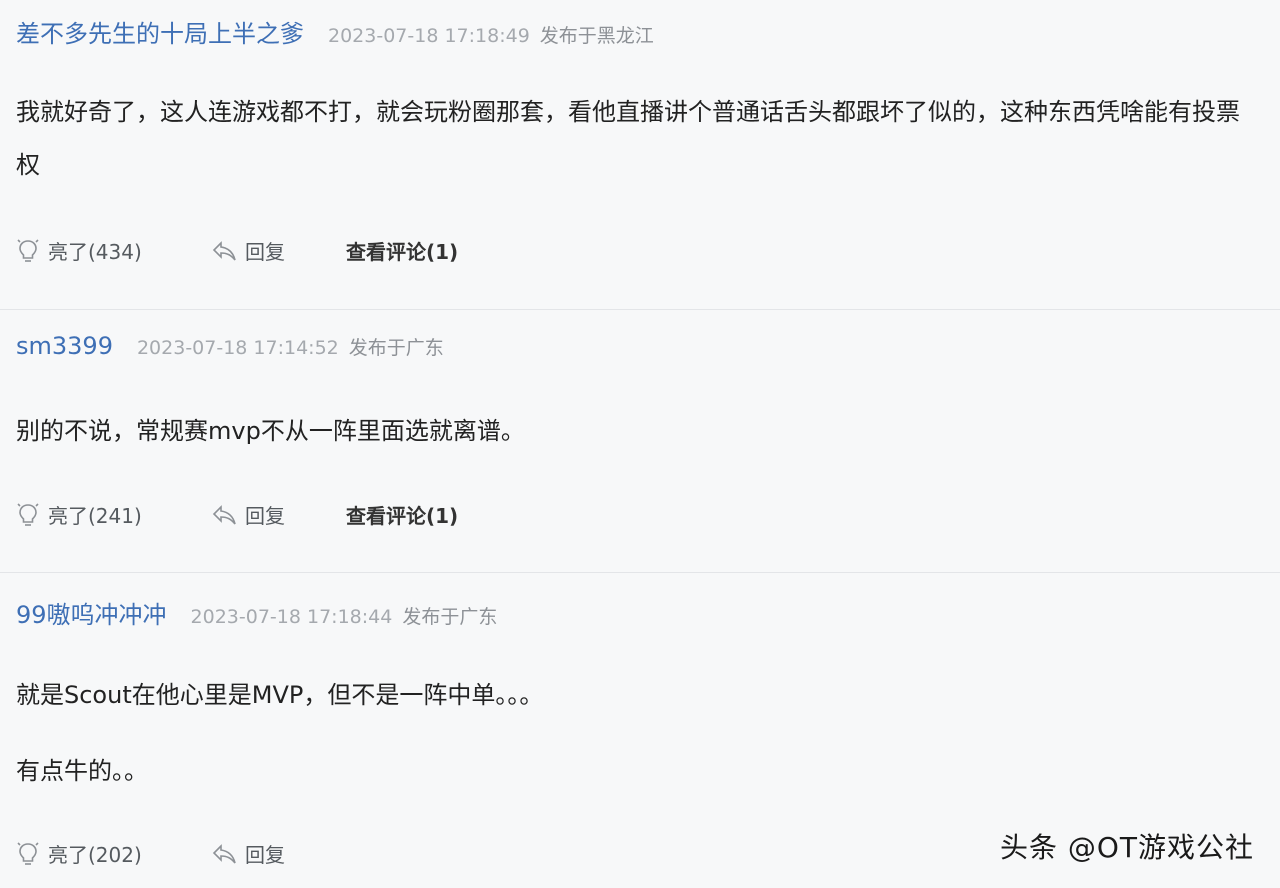 The image size is (1280, 888). I want to click on comment-actions: 亮了(434) 回复 查看评论(1), so click(237, 250).